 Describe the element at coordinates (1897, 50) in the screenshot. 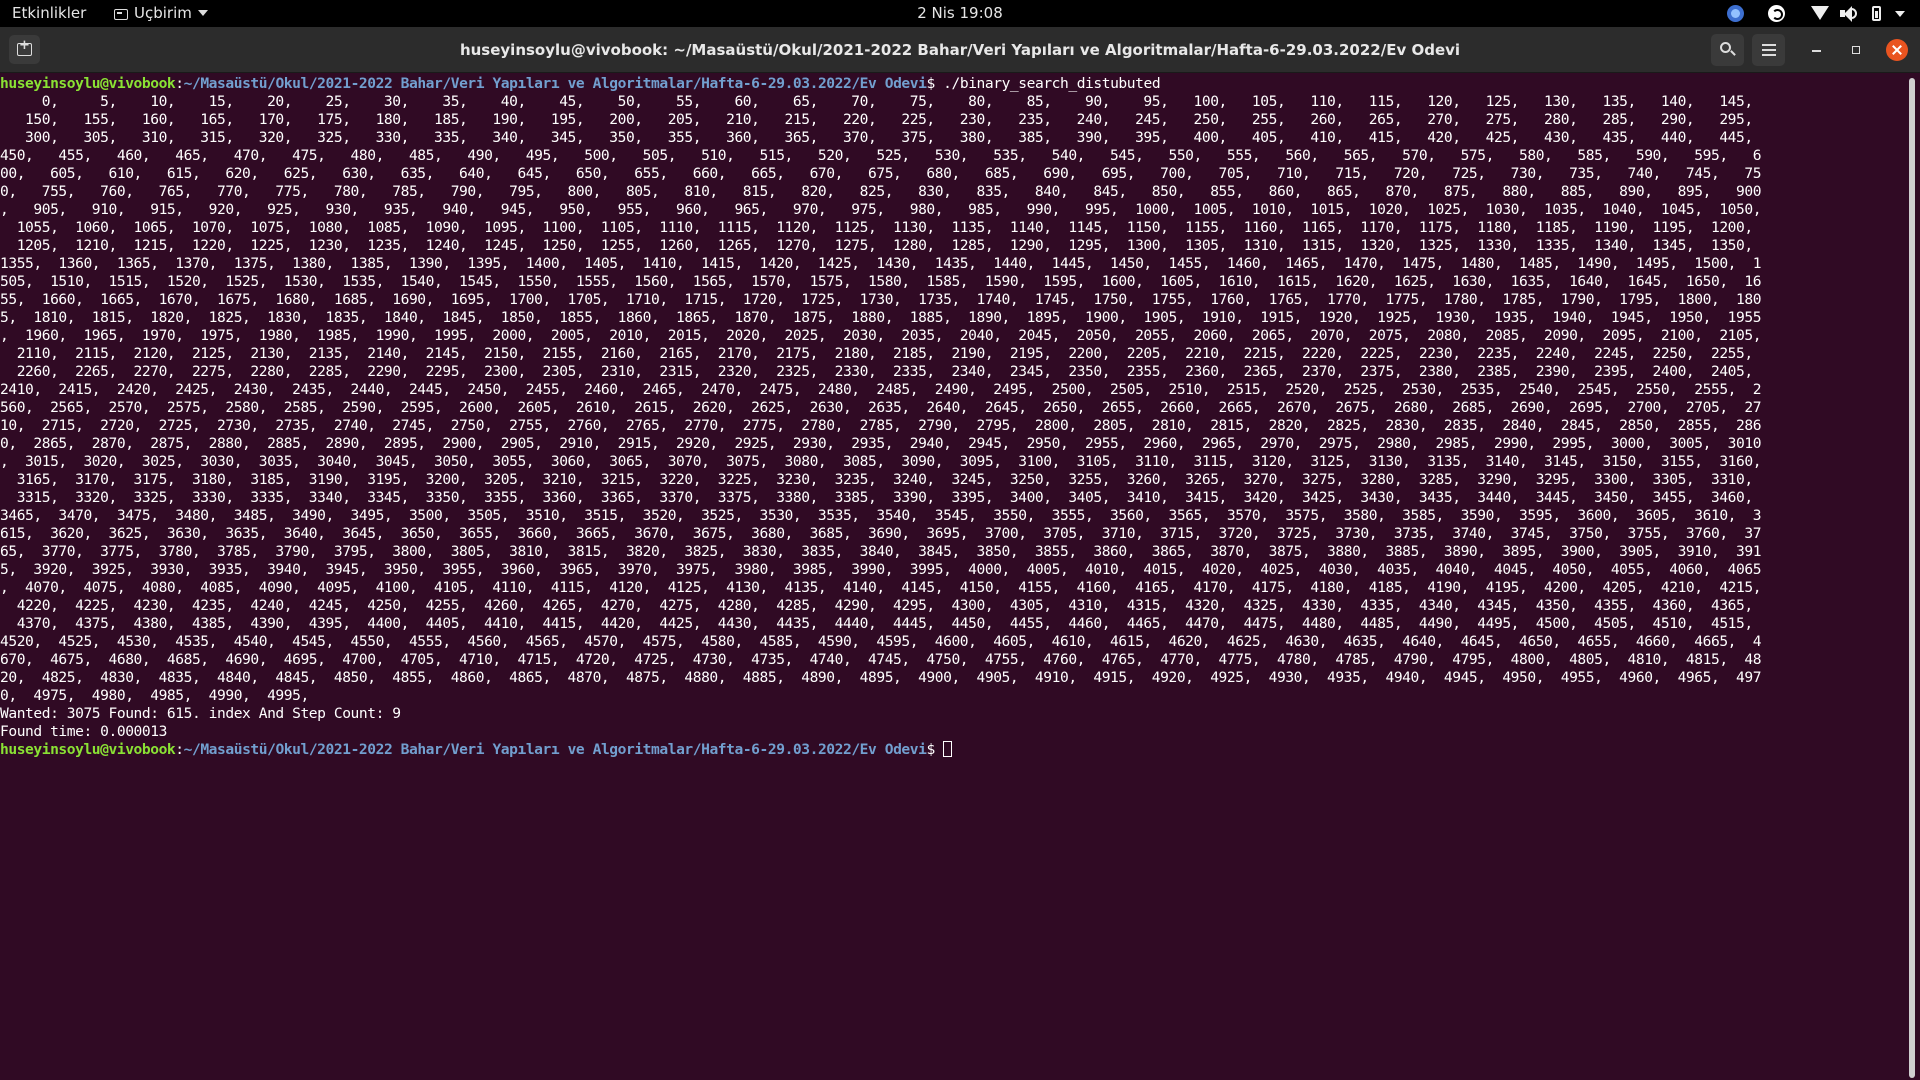

I see `close-icon` at that location.